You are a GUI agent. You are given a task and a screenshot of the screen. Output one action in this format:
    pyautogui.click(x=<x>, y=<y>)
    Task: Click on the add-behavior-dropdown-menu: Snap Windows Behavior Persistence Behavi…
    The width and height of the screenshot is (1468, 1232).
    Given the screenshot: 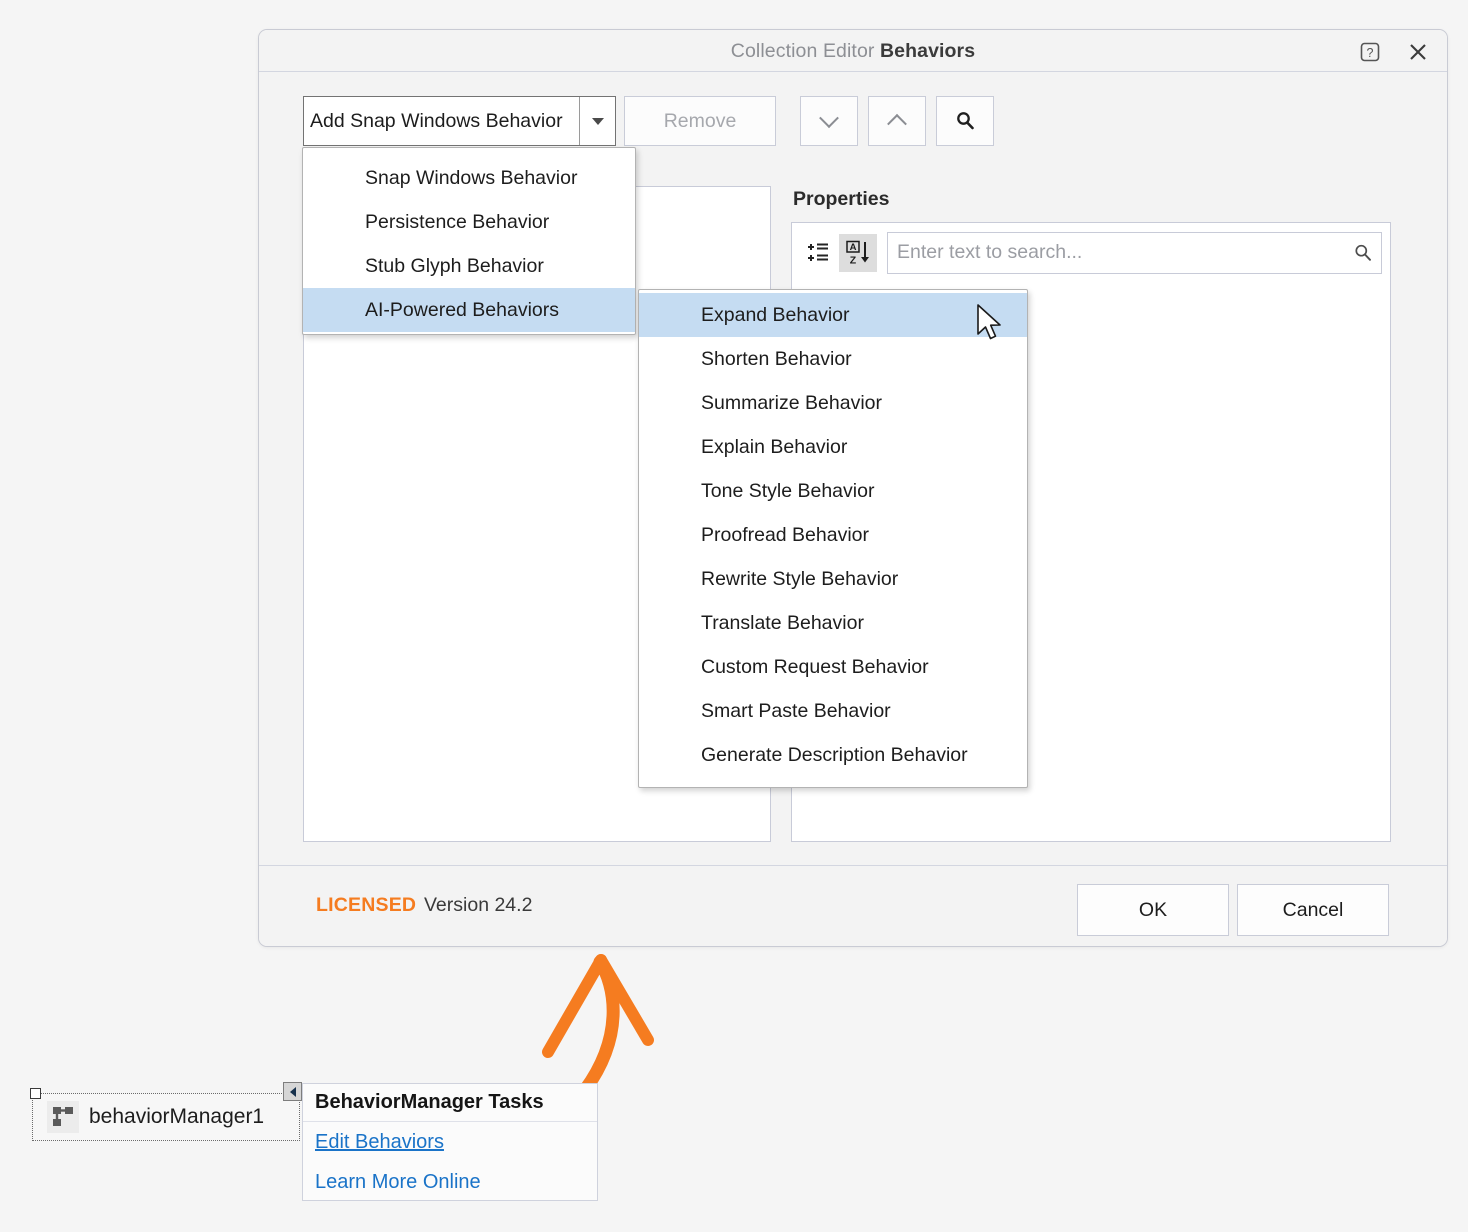 What is the action you would take?
    pyautogui.click(x=469, y=241)
    